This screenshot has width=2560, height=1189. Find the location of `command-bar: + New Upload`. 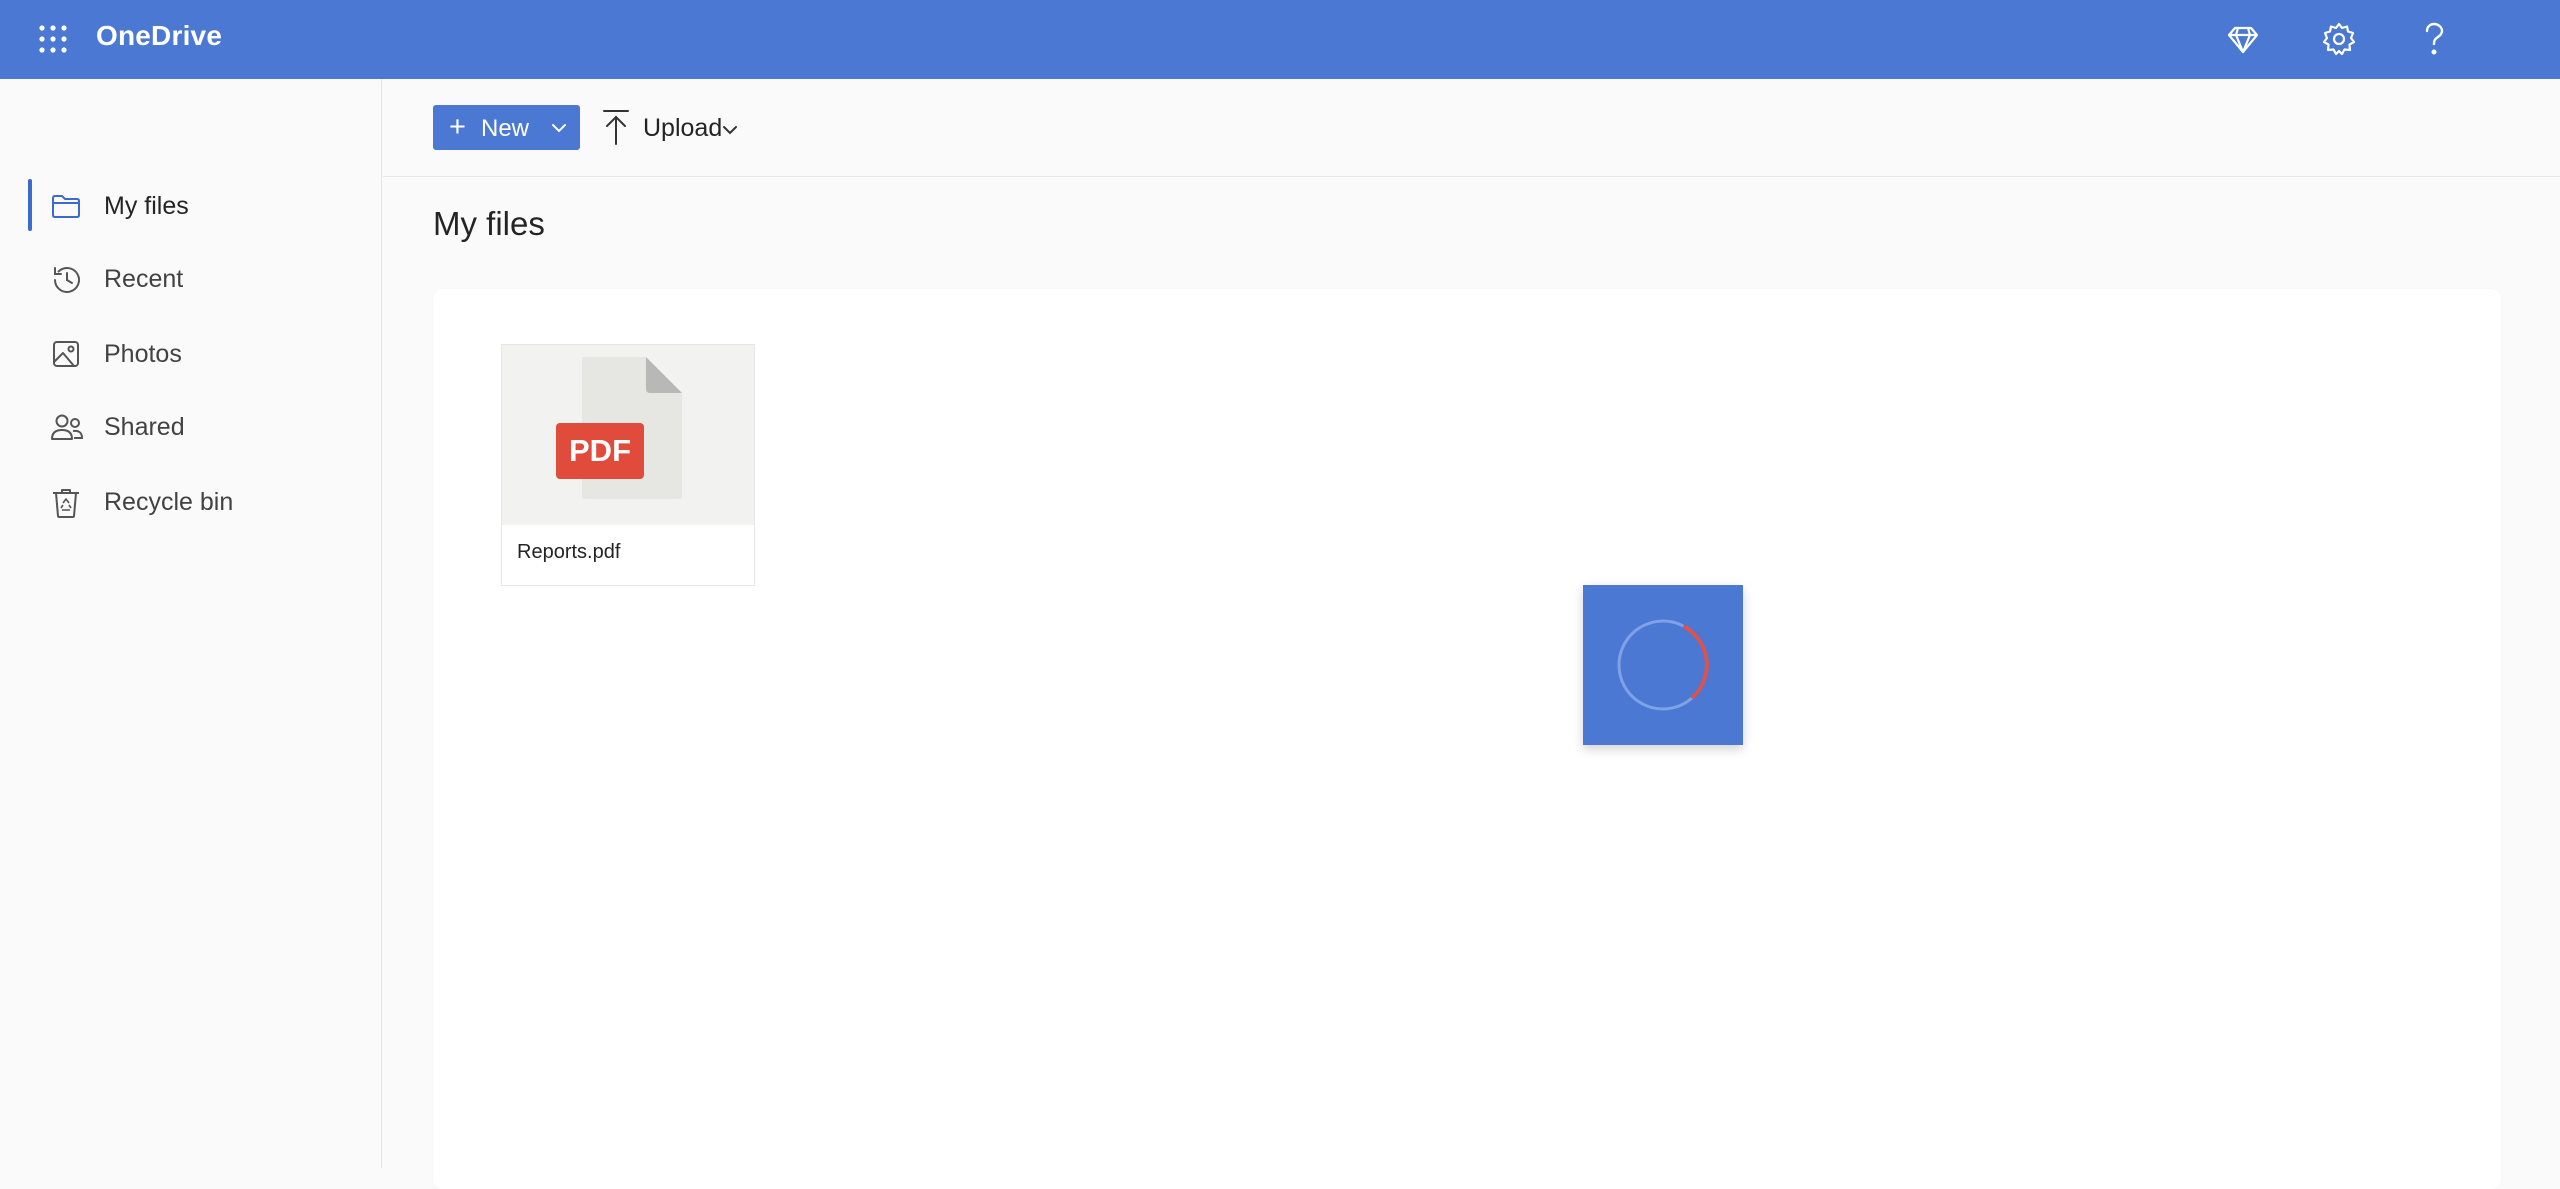

command-bar: + New Upload is located at coordinates (1471, 128).